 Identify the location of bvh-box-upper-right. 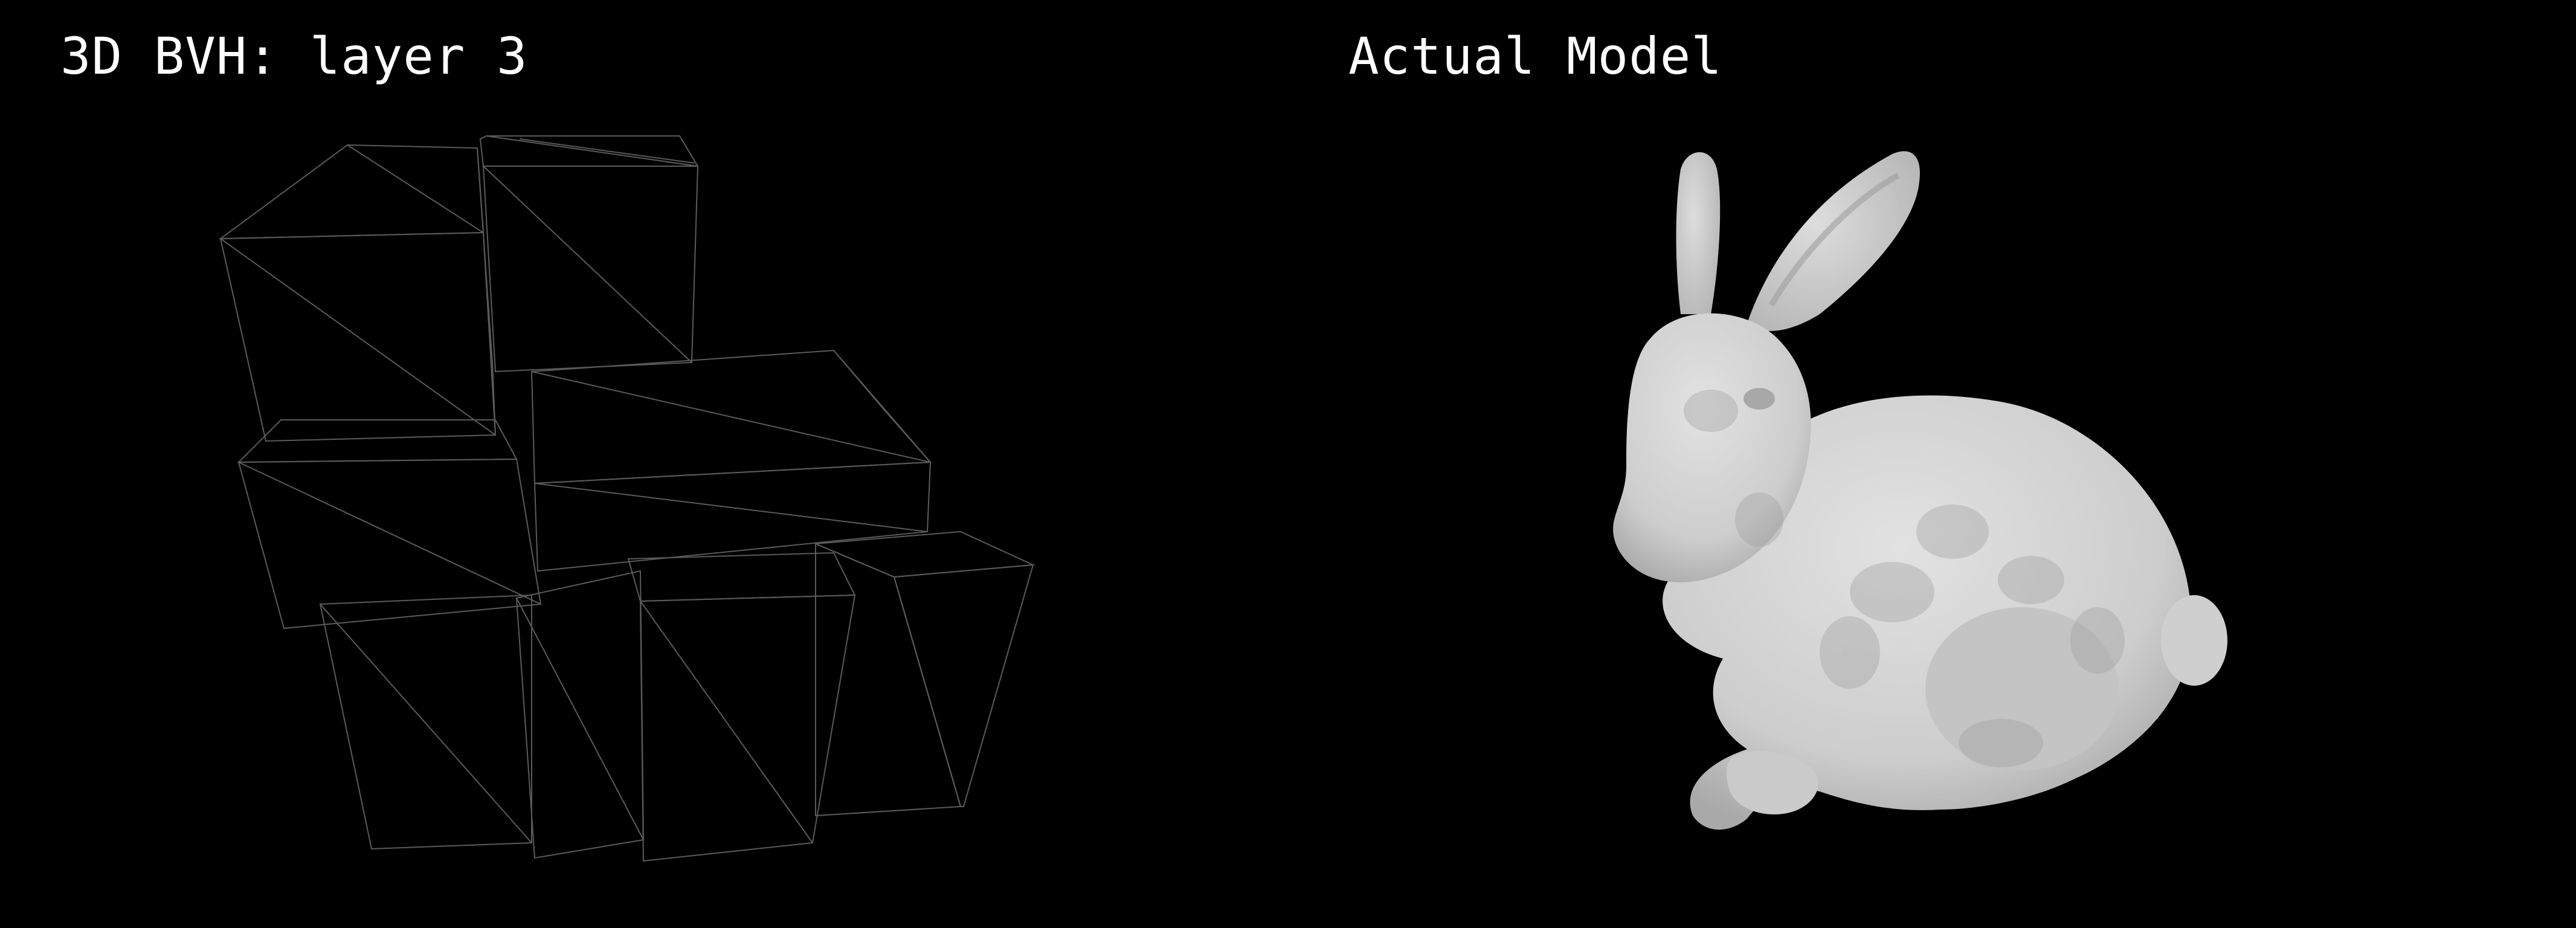
(589, 254).